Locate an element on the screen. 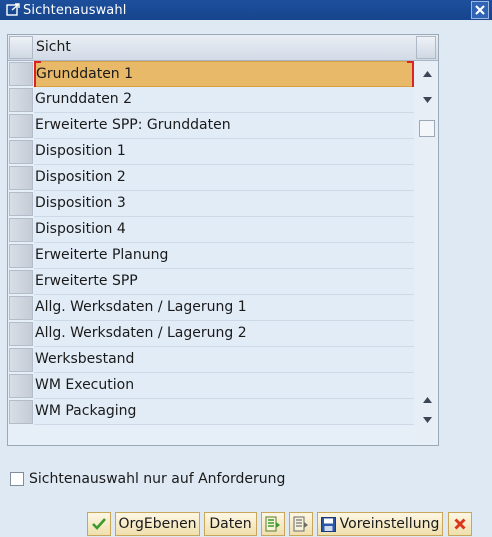 This screenshot has width=492, height=537. table-row: Erweiterte SPP: Grunddaten is located at coordinates (211, 126).